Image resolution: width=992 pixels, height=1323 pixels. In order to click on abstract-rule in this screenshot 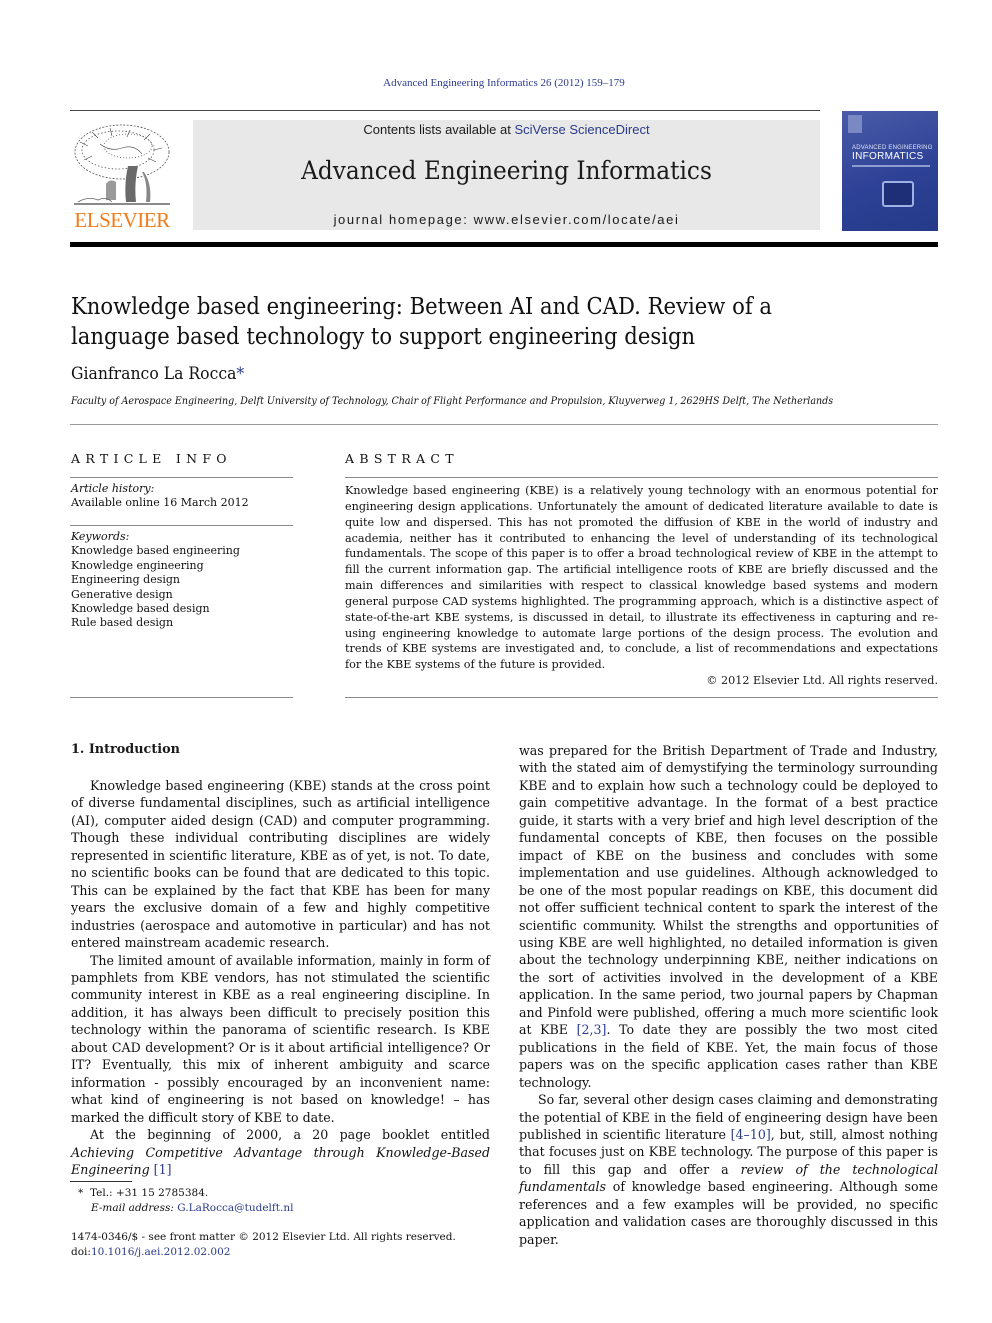, I will do `click(641, 477)`.